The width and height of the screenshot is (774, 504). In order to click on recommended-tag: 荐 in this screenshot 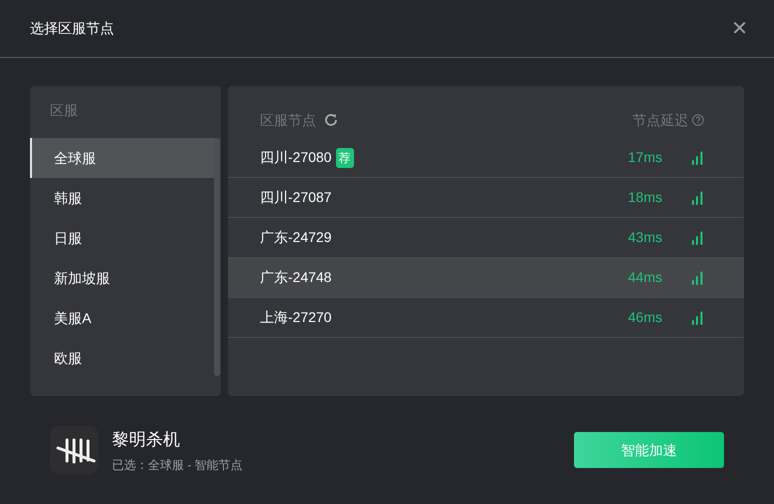, I will do `click(345, 158)`.